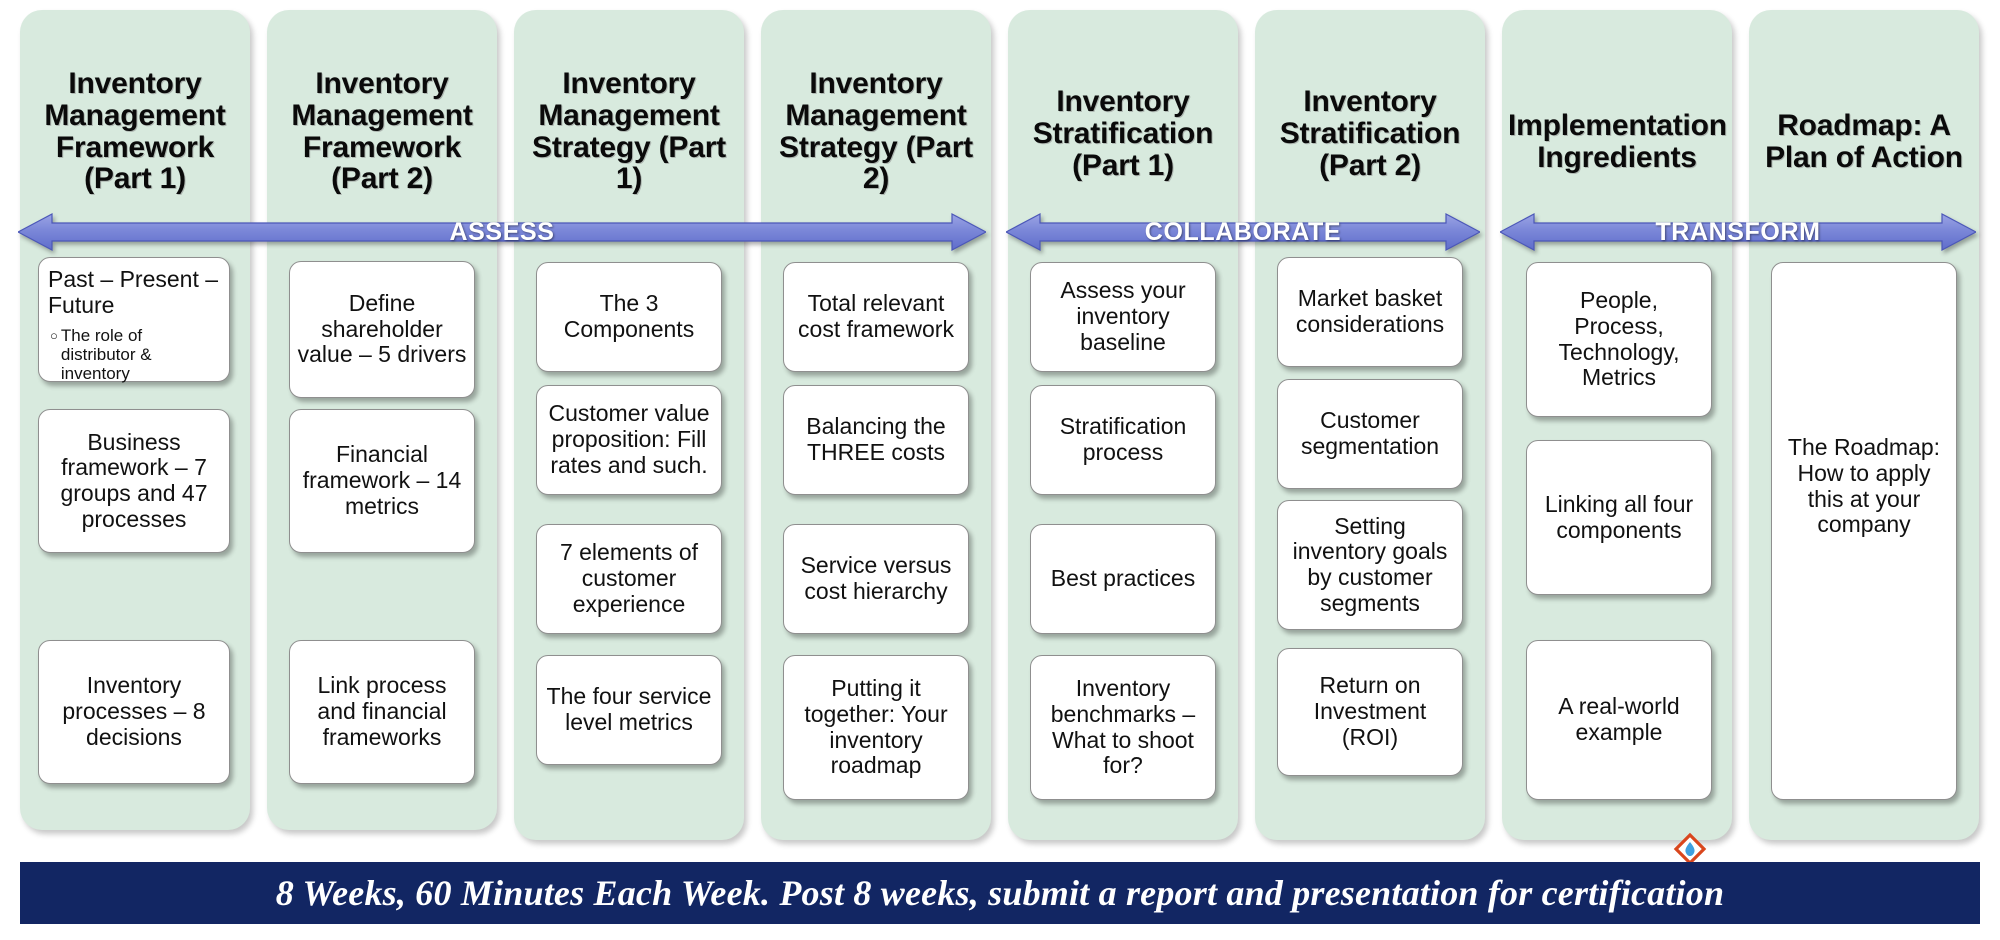 This screenshot has width=2000, height=940. I want to click on column-title-6: Inventory Stratification (Part 2), so click(1370, 133).